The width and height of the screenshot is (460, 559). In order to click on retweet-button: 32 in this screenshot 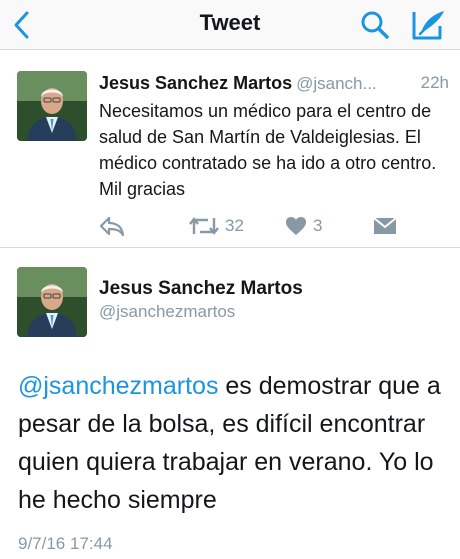, I will do `click(216, 226)`.